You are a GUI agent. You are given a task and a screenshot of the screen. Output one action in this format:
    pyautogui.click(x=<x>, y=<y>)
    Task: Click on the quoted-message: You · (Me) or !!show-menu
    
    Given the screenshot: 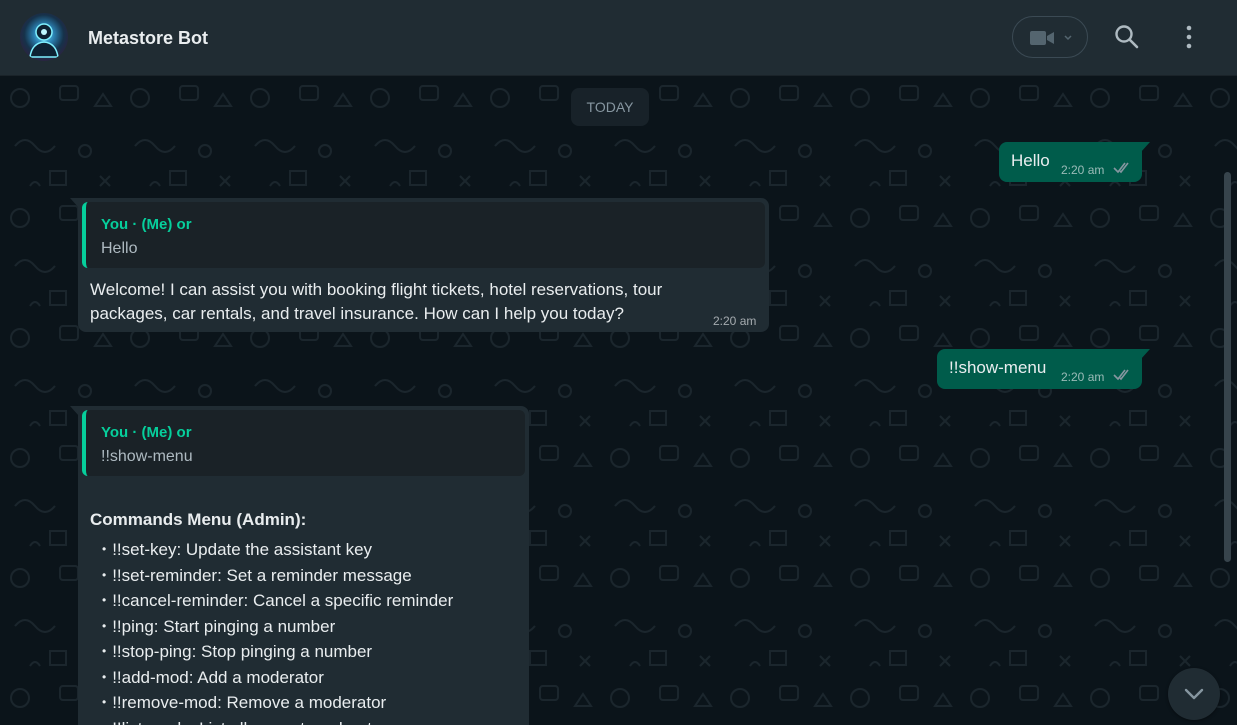 What is the action you would take?
    pyautogui.click(x=303, y=443)
    